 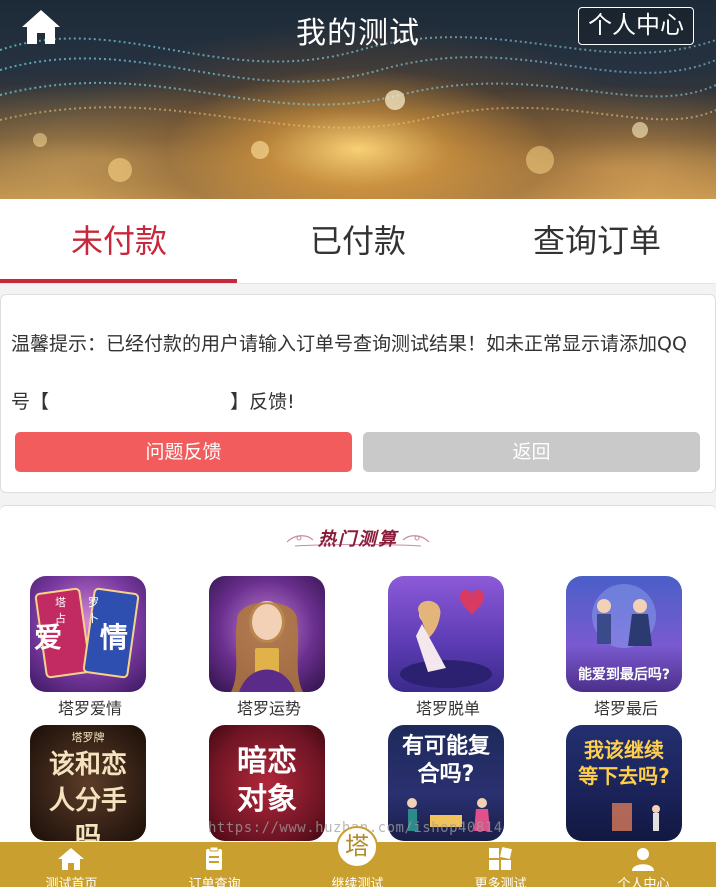 What do you see at coordinates (357, 882) in the screenshot?
I see `nav-label: 继续测试` at bounding box center [357, 882].